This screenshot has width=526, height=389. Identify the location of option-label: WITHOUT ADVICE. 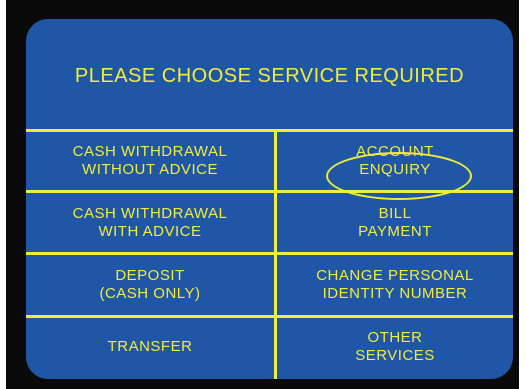
(150, 169).